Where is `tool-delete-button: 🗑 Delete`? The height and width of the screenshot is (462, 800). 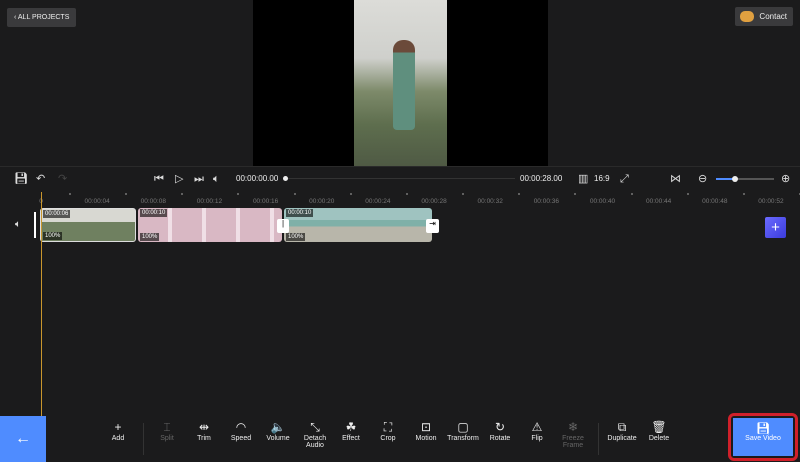
tool-delete-button: 🗑 Delete is located at coordinates (659, 431).